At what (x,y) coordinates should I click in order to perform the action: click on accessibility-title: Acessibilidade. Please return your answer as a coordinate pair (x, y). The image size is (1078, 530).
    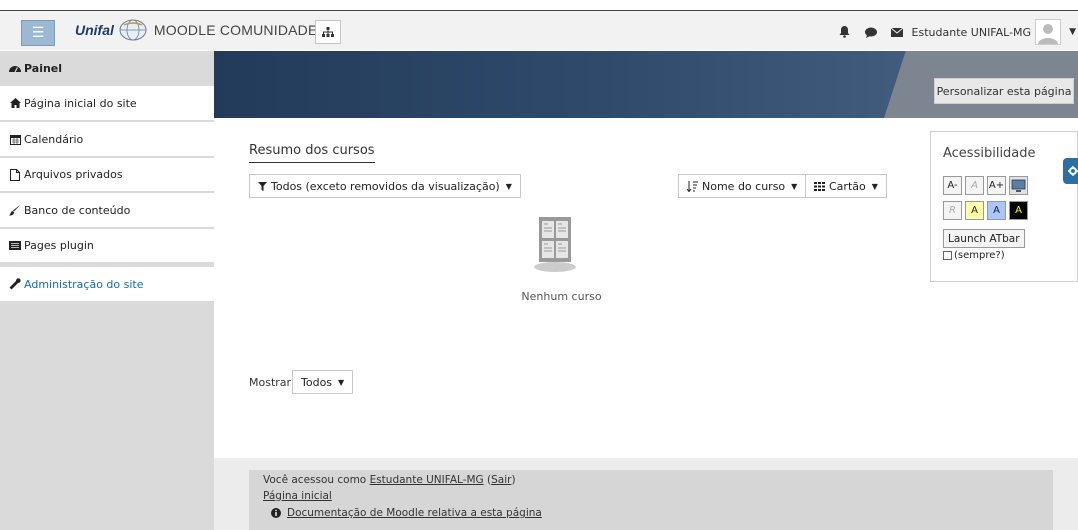
    Looking at the image, I should click on (989, 153).